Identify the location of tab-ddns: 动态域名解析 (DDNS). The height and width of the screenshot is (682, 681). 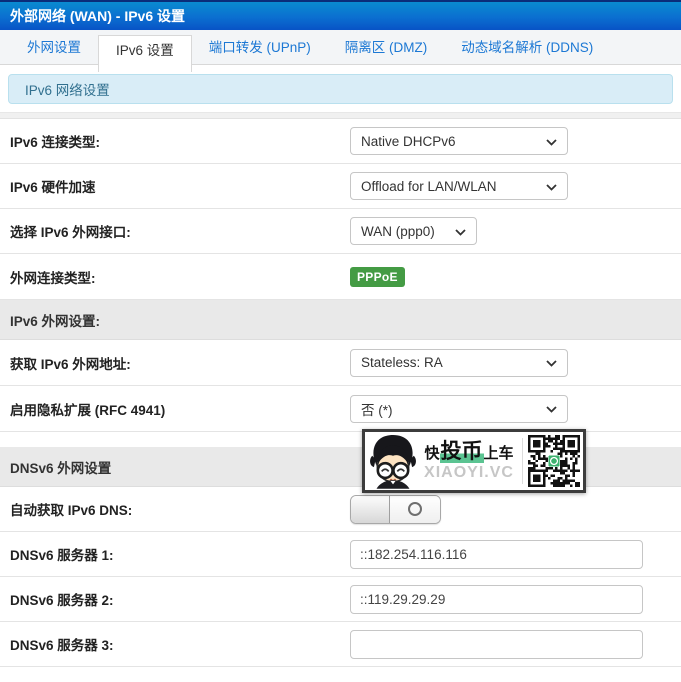
(527, 47).